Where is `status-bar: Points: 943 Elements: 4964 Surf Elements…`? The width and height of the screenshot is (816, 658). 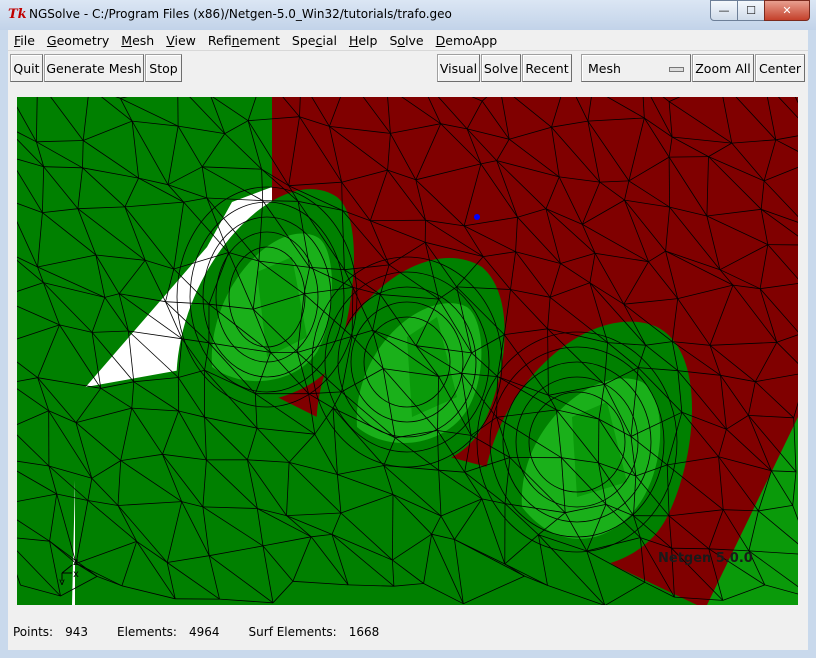 status-bar: Points: 943 Elements: 4964 Surf Elements… is located at coordinates (408, 632).